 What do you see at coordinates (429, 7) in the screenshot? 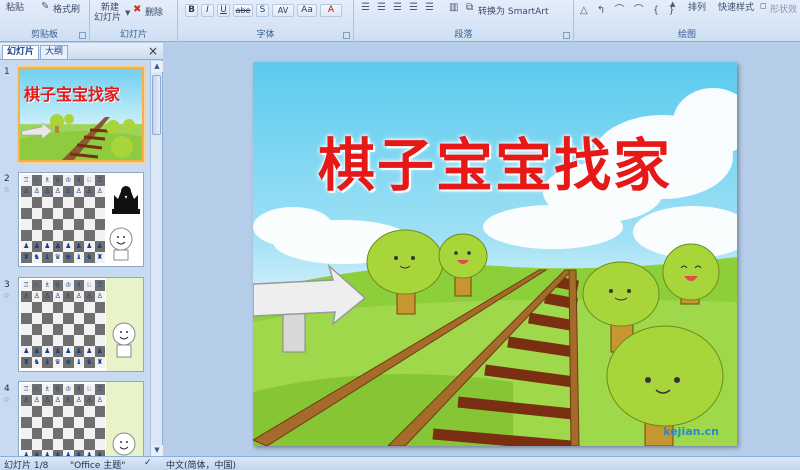
I see `distributed-icon: ☰` at bounding box center [429, 7].